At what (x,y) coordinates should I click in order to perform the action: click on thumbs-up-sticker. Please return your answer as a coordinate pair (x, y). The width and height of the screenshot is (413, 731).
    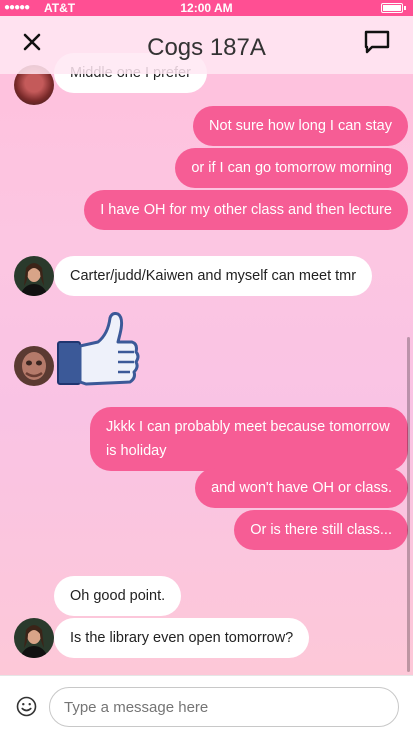
    Looking at the image, I should click on (98, 350).